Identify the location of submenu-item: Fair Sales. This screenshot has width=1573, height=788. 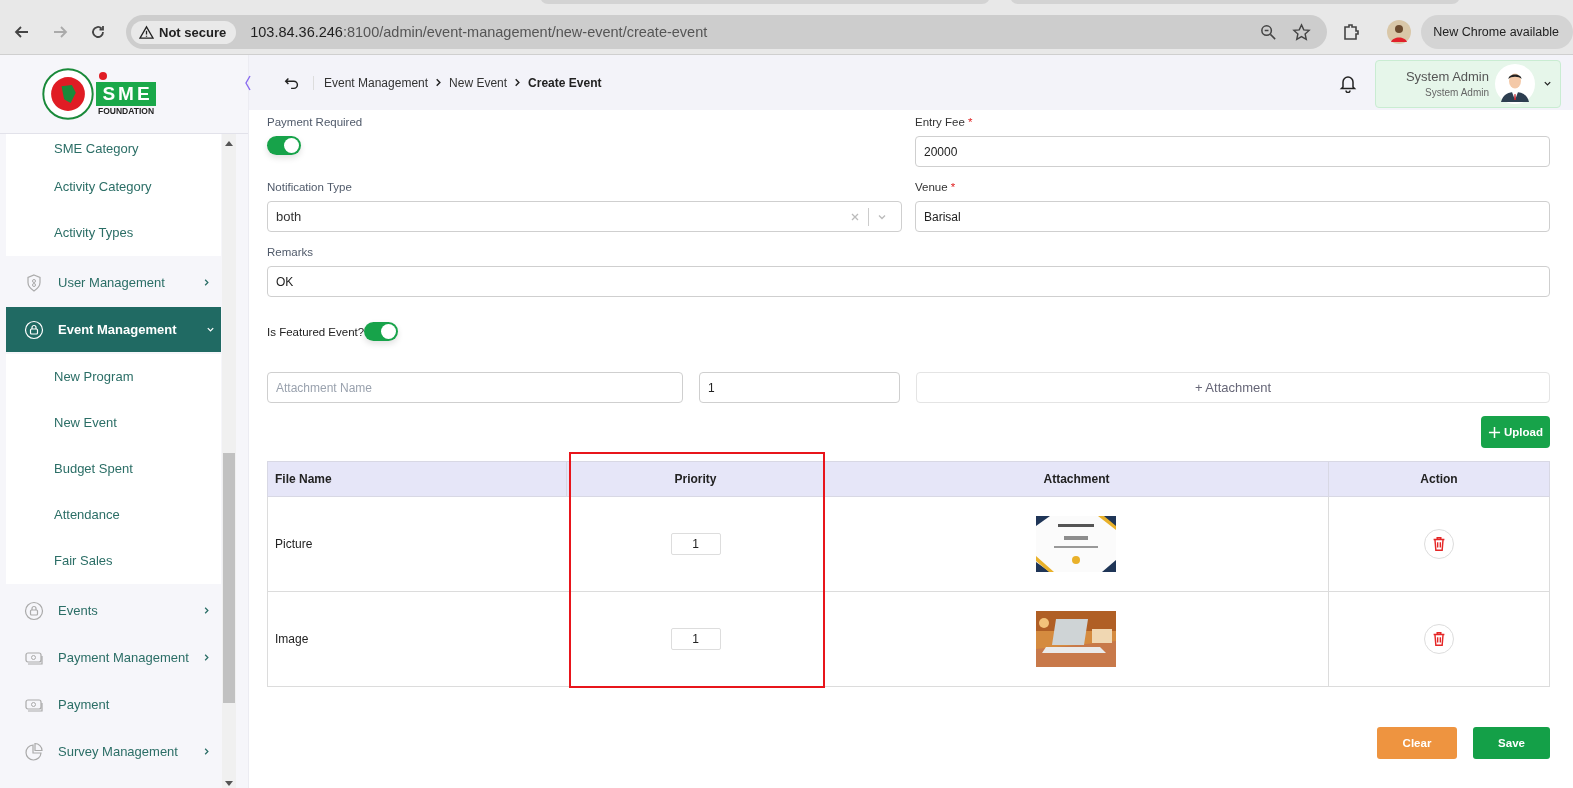
(113, 561).